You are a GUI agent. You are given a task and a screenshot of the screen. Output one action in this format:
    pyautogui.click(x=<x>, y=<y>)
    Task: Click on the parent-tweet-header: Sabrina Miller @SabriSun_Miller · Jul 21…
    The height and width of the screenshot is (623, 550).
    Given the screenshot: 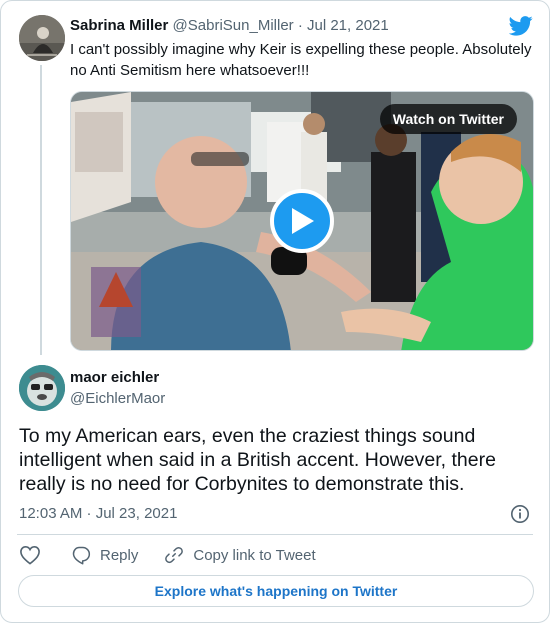 What is the action you would take?
    pyautogui.click(x=229, y=25)
    